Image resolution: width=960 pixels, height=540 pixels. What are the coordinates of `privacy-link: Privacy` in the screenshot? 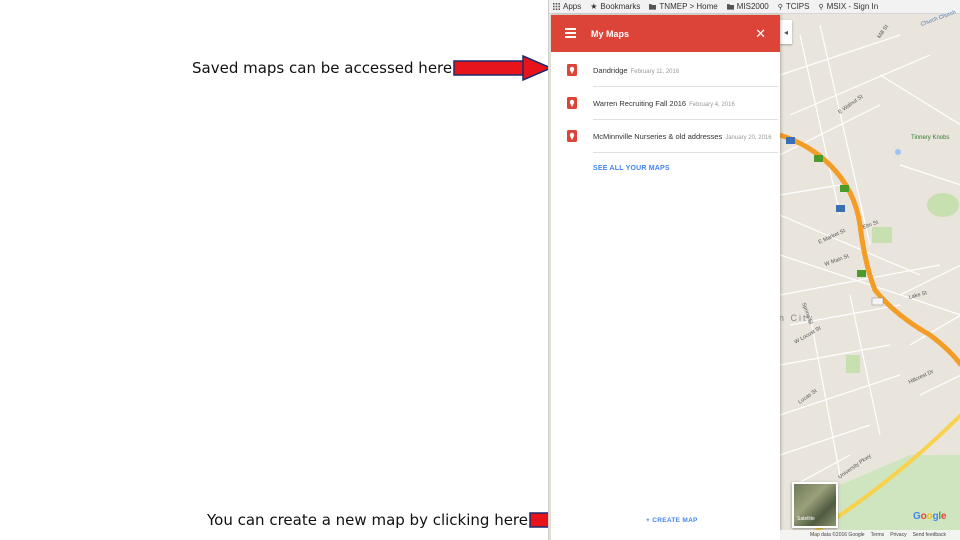 It's located at (898, 535).